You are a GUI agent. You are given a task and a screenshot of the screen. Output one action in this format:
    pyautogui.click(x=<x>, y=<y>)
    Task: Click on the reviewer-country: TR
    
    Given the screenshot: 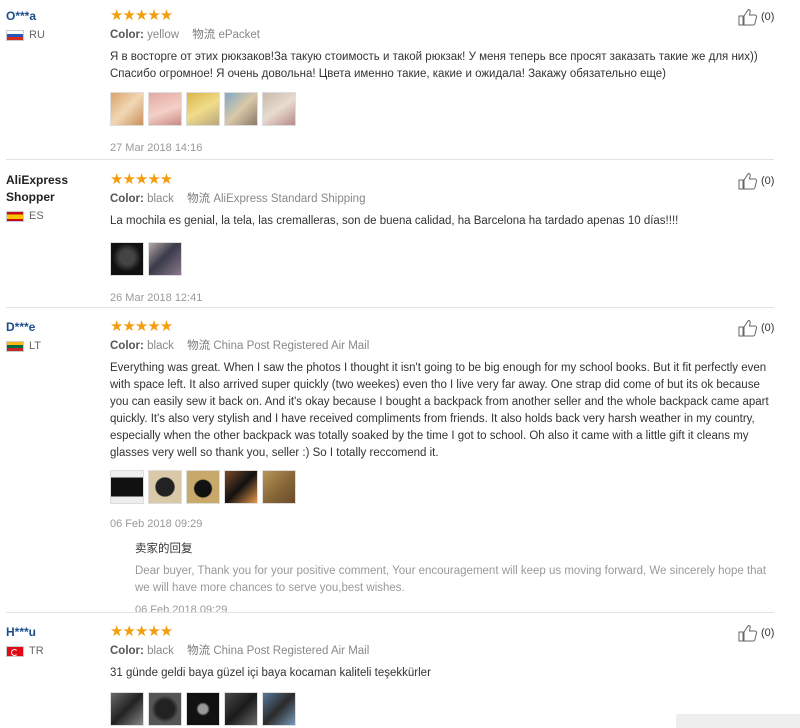 What is the action you would take?
    pyautogui.click(x=53, y=651)
    